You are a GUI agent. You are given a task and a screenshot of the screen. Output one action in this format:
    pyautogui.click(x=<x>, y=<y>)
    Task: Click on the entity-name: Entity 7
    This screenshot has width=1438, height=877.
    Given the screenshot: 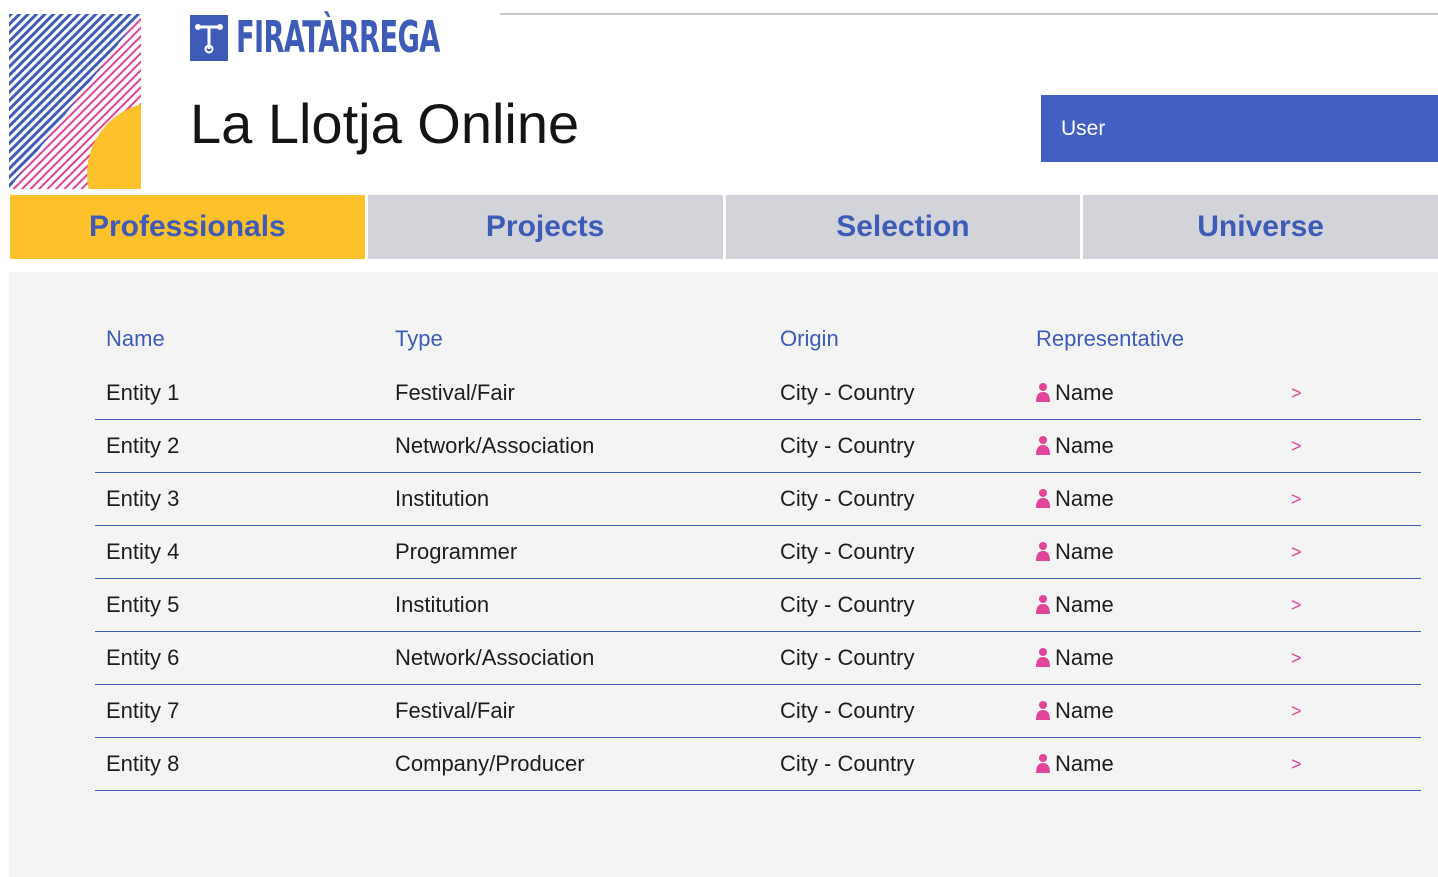 What is the action you would take?
    pyautogui.click(x=143, y=710)
    